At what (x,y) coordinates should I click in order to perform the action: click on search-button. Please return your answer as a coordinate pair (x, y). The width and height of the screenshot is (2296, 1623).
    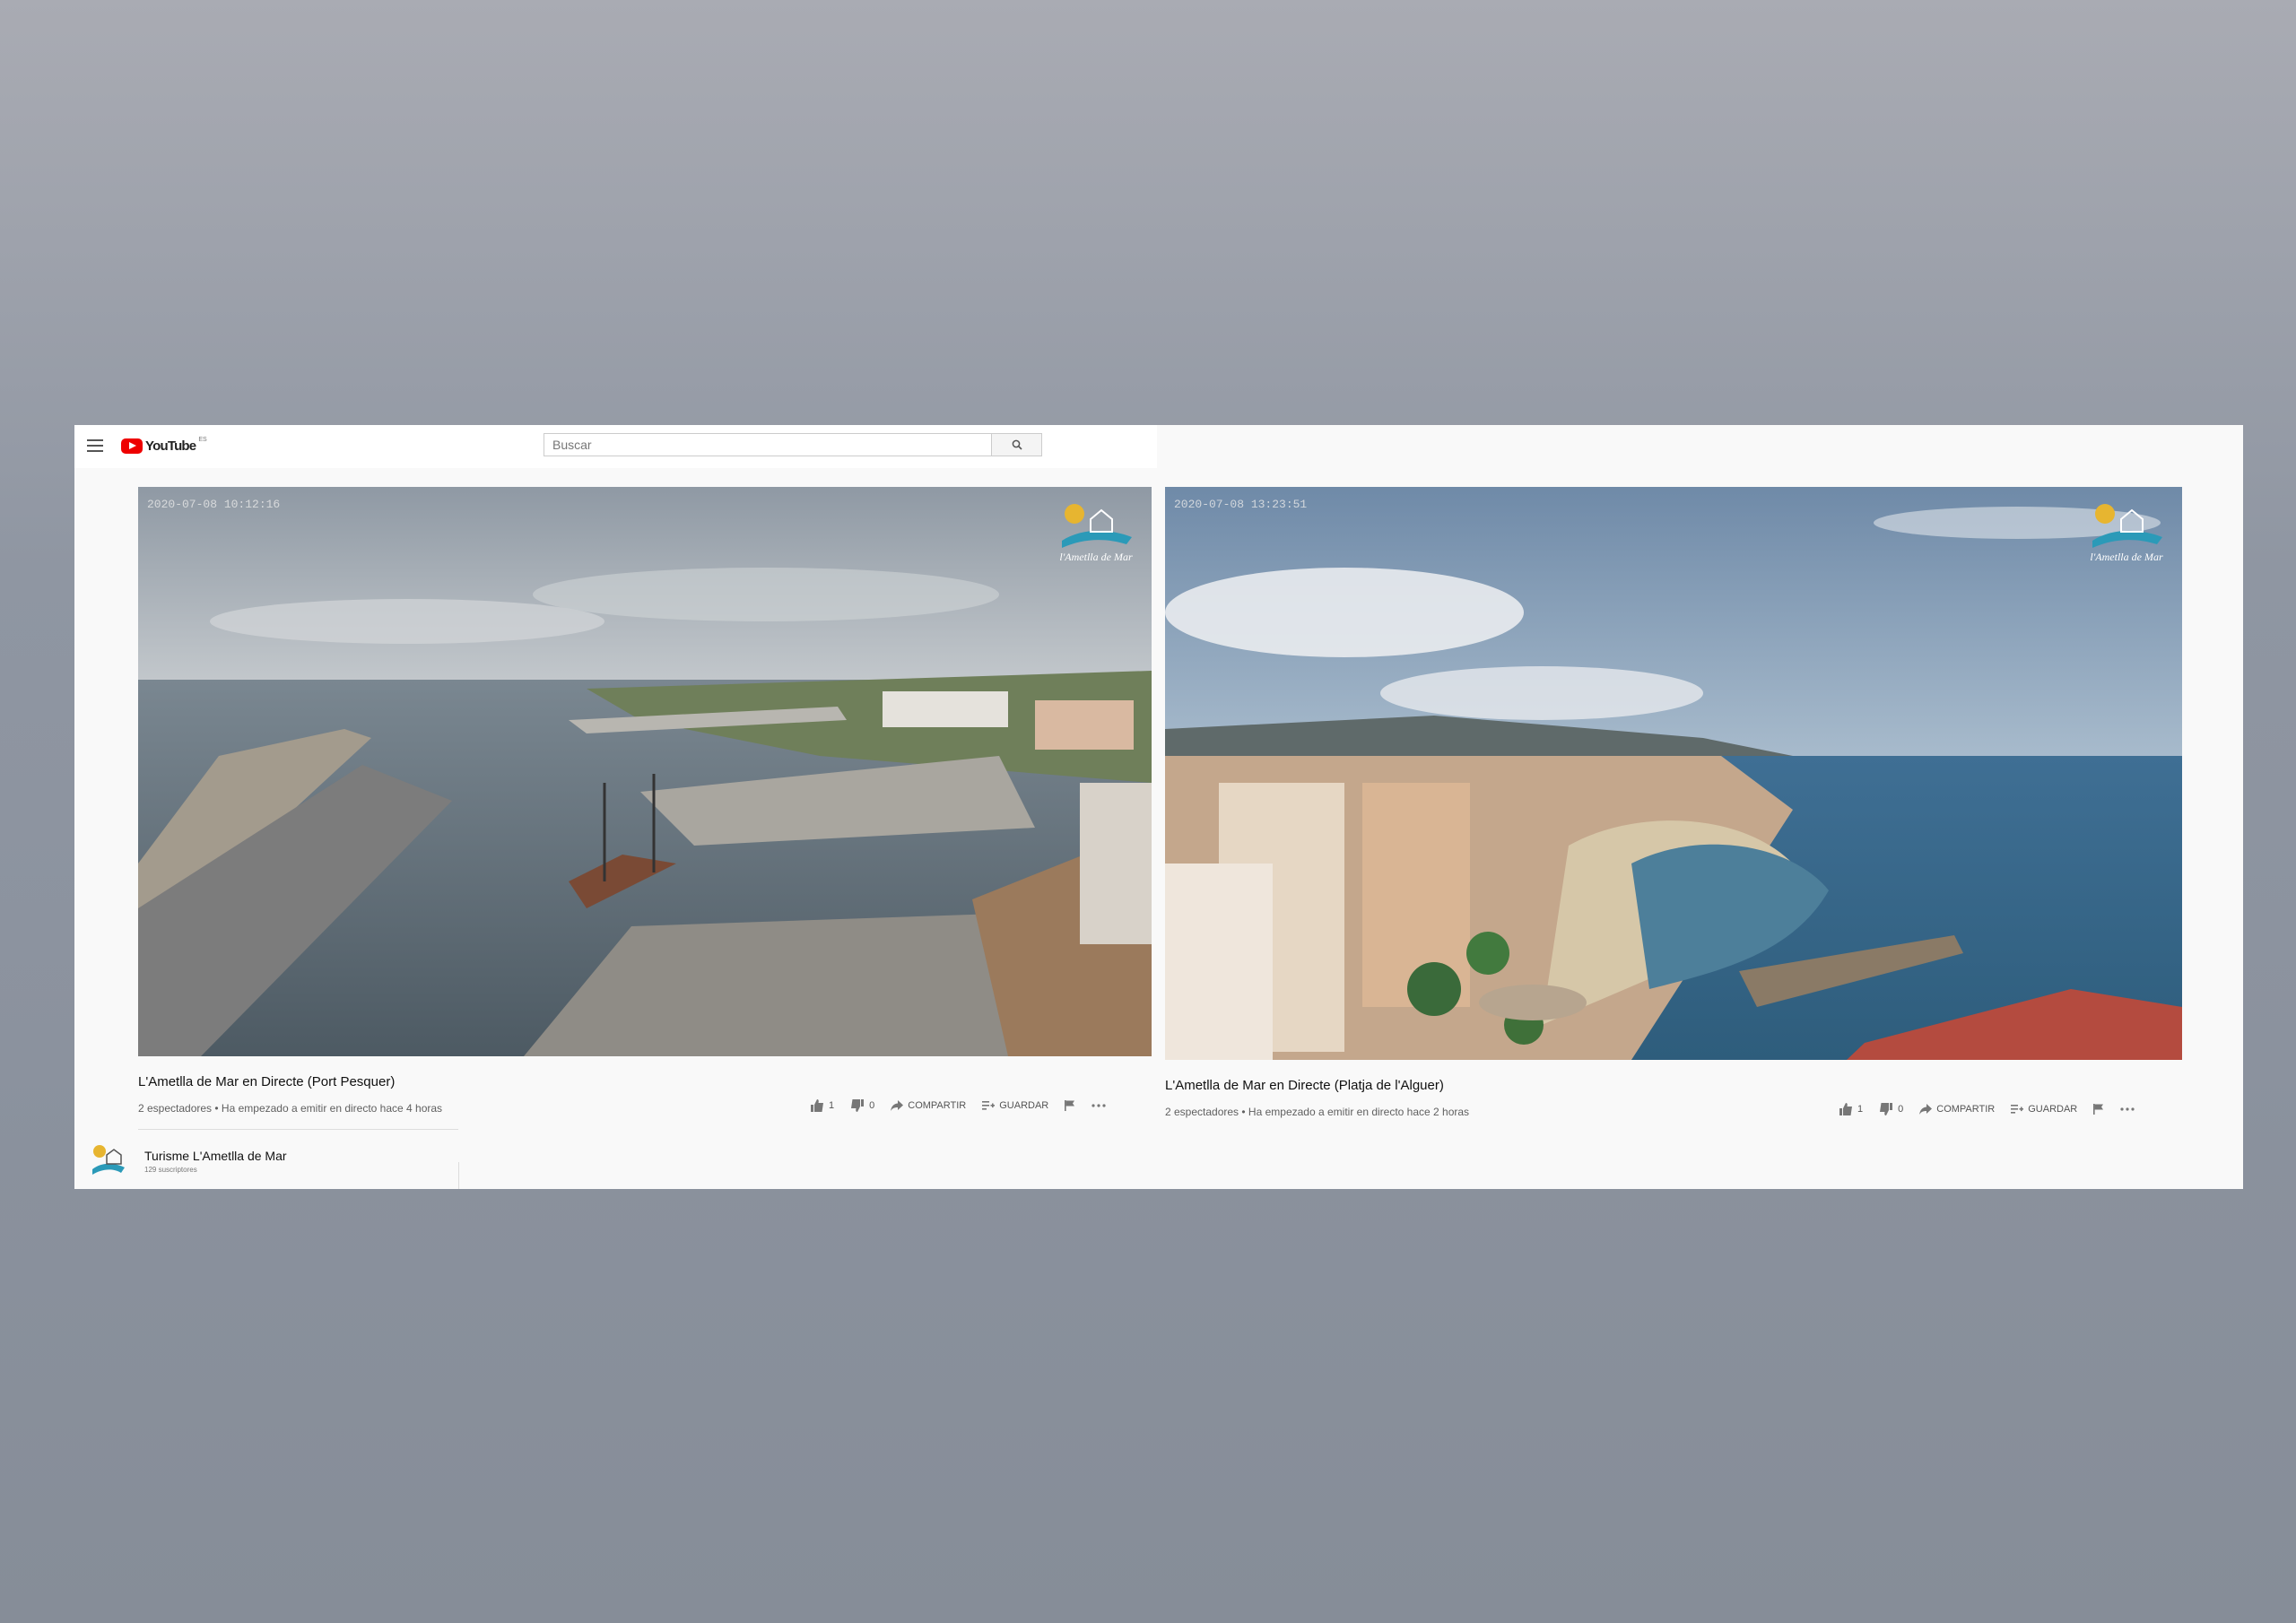
    Looking at the image, I should click on (1017, 444).